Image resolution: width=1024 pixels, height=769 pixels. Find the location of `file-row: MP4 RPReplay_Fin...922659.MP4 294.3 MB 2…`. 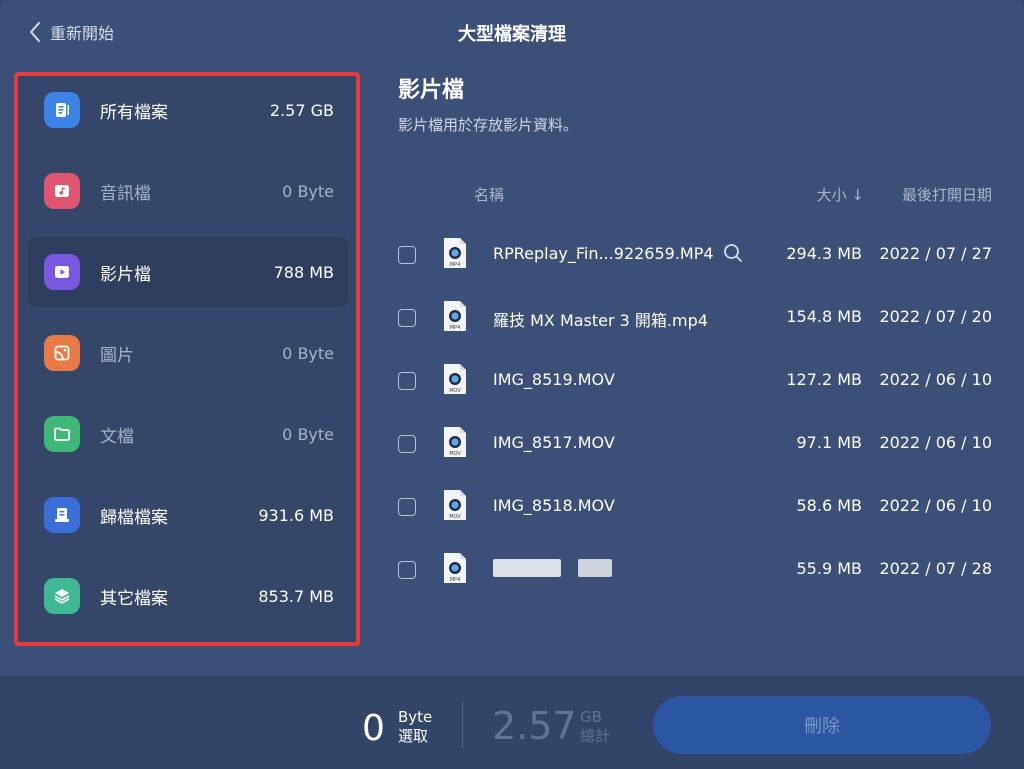

file-row: MP4 RPReplay_Fin...922659.MP4 294.3 MB 2… is located at coordinates (701, 256).